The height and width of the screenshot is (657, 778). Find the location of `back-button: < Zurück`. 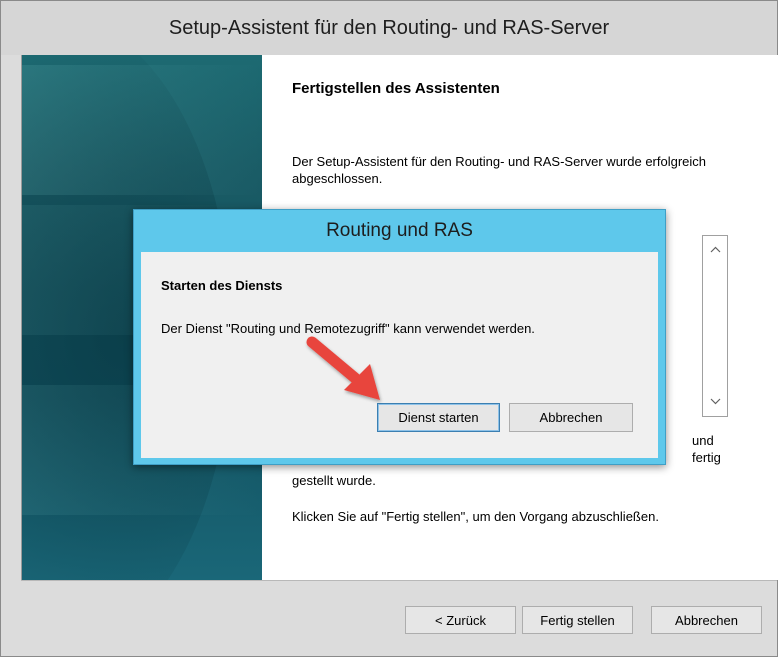

back-button: < Zurück is located at coordinates (460, 620).